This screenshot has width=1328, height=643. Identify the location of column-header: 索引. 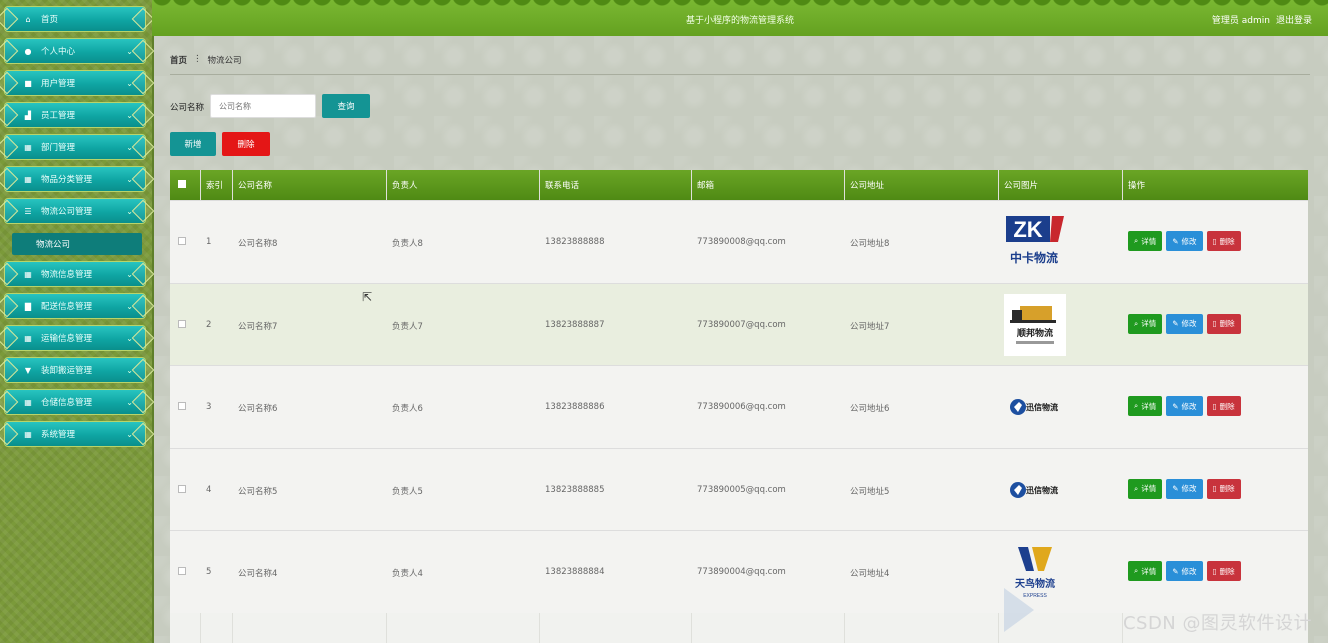
(214, 185).